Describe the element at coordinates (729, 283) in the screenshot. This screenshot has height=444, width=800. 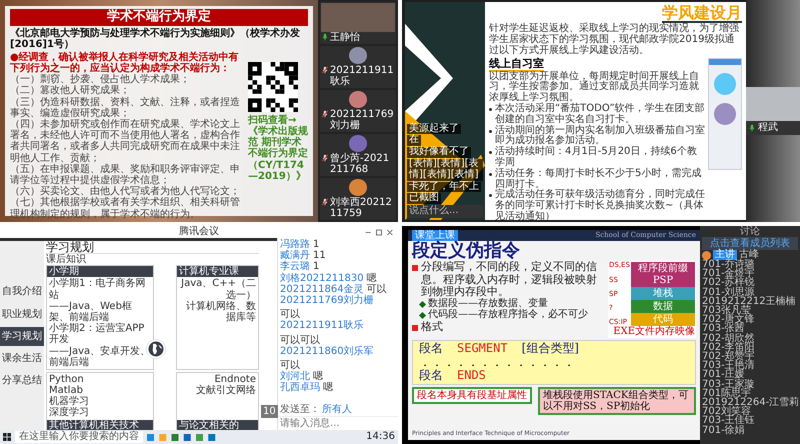
I see `discussion-message: 702-苏梓锐` at that location.